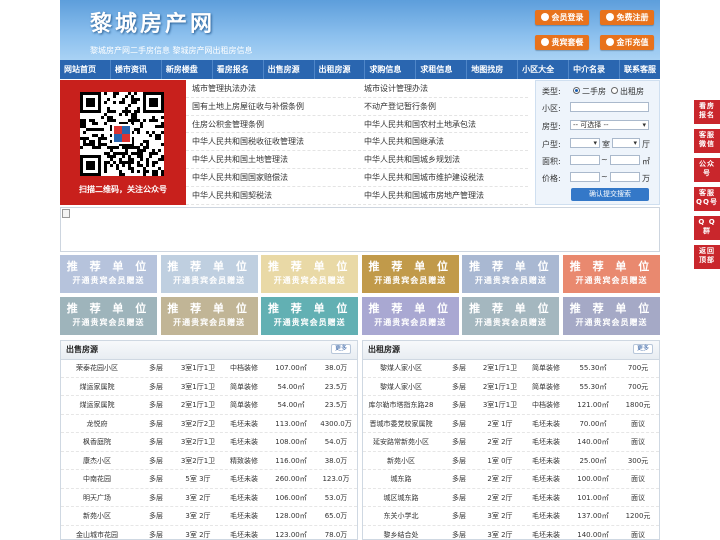  I want to click on house-type-select: -- 可选择 -- ▾, so click(609, 125).